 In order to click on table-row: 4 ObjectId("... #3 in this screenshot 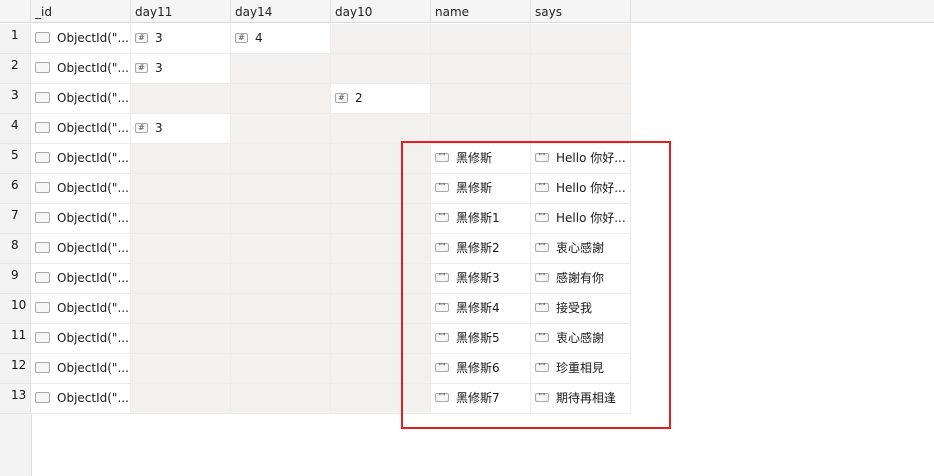, I will do `click(315, 129)`.